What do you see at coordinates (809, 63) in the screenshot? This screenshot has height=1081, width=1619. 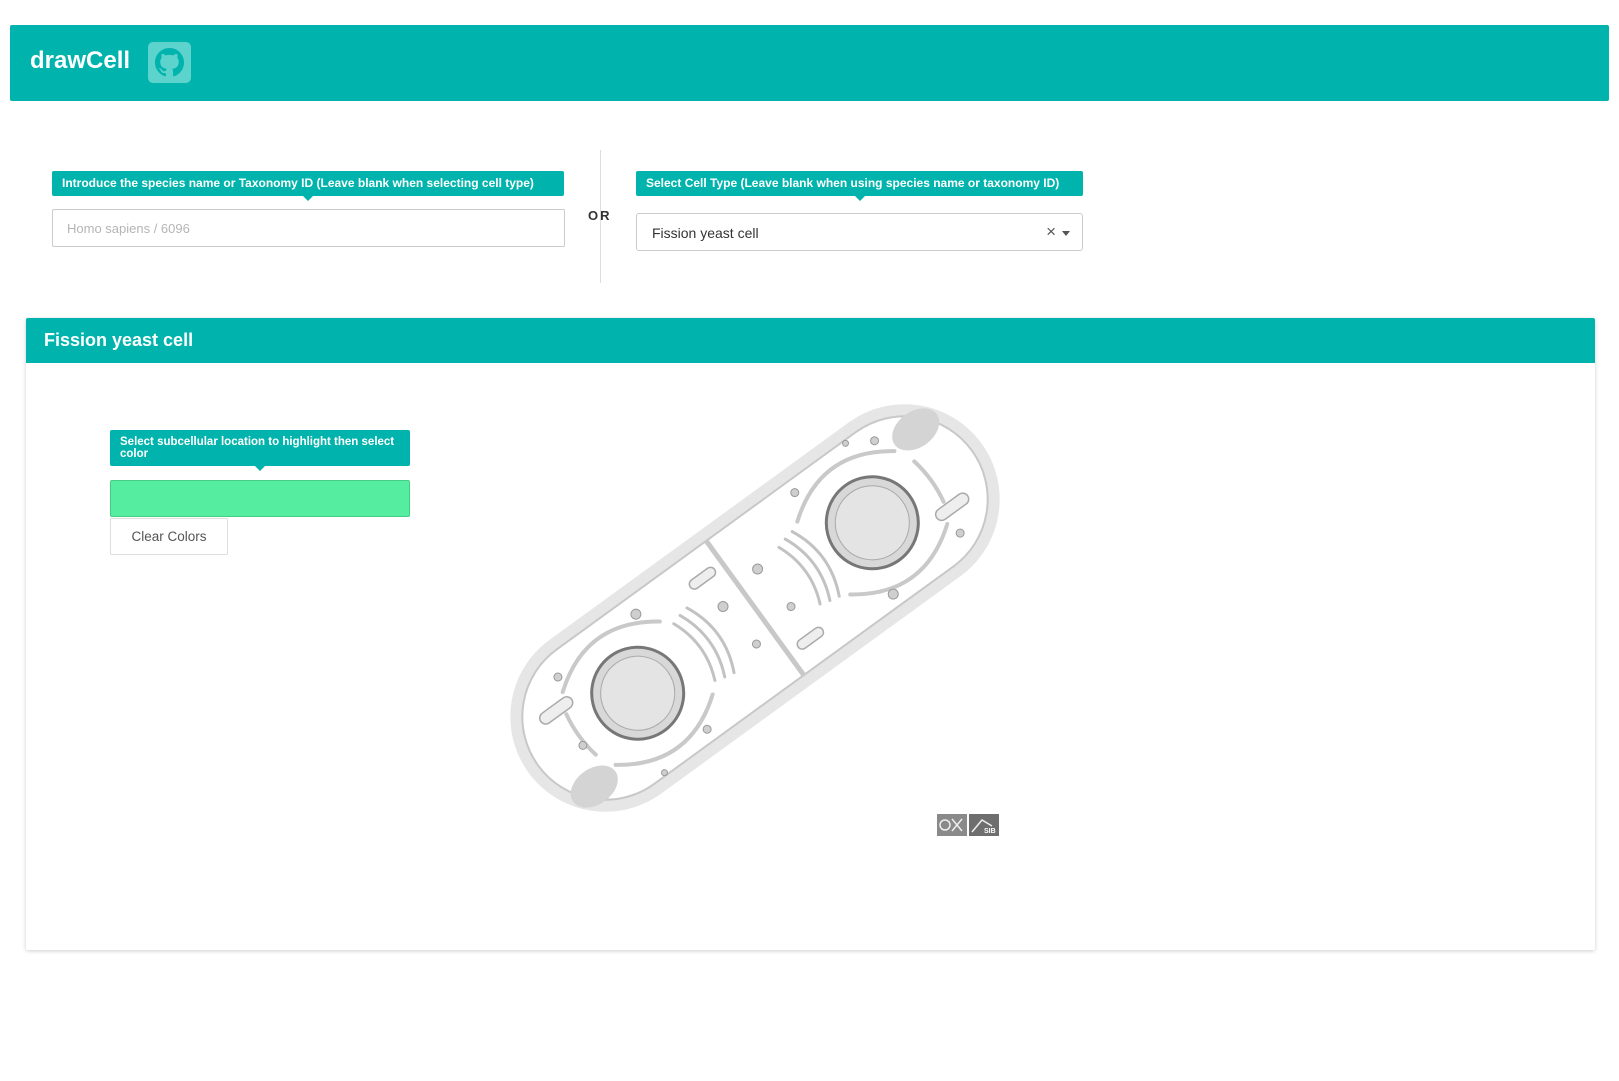 I see `navbar: drawCell` at bounding box center [809, 63].